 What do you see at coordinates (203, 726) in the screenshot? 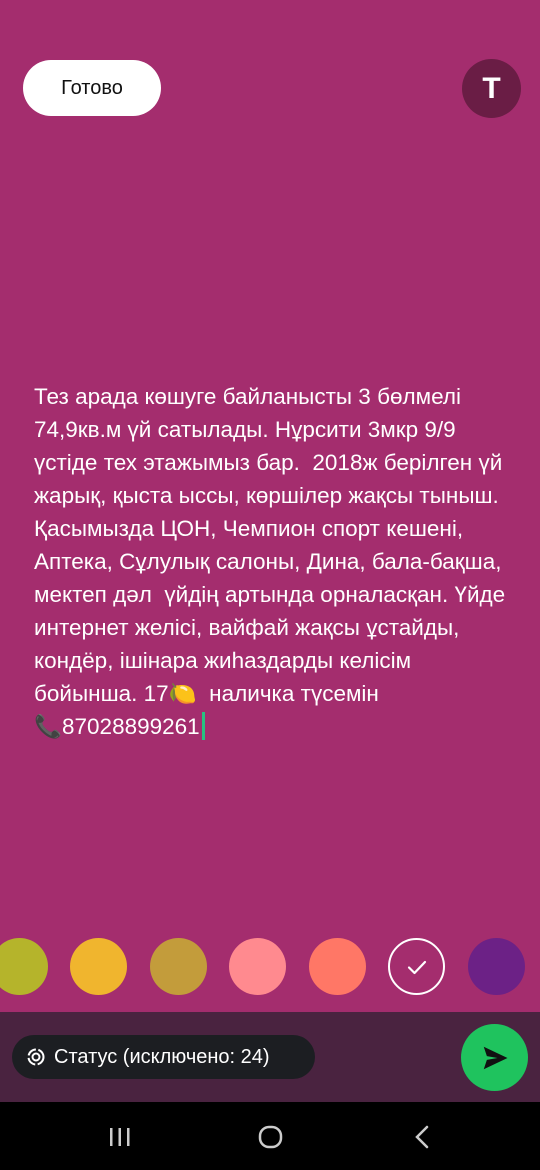
I see `text-cursor` at bounding box center [203, 726].